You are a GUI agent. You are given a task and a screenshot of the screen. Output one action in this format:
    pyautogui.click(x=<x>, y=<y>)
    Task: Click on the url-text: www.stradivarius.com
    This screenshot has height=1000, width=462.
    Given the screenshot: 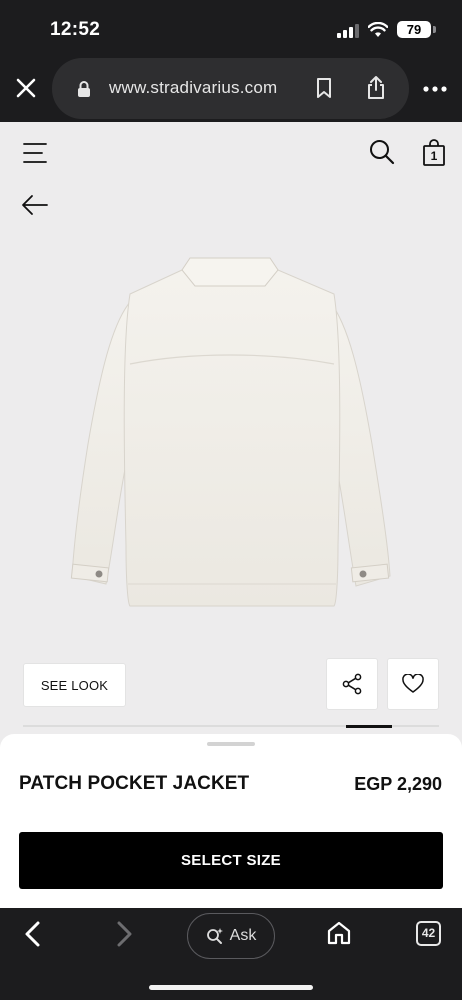 What is the action you would take?
    pyautogui.click(x=193, y=87)
    